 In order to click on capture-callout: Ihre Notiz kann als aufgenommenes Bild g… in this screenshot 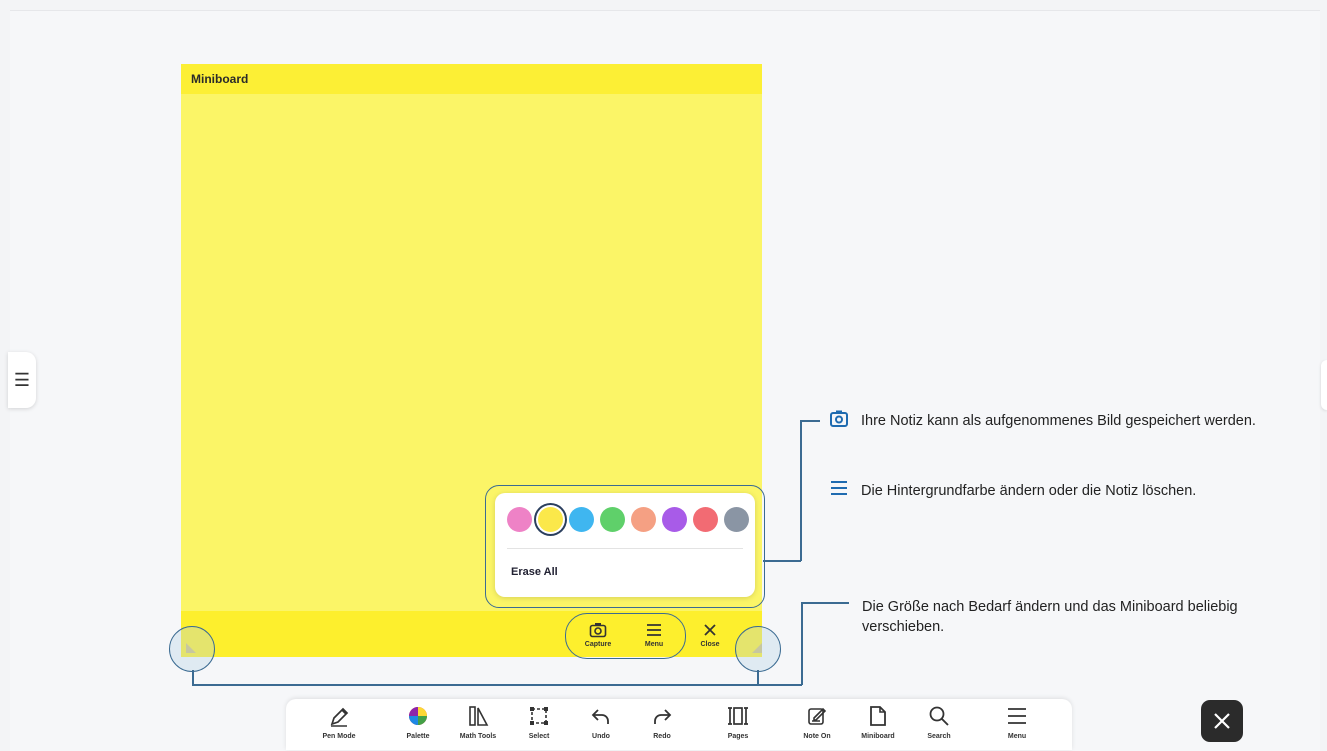, I will do `click(1058, 421)`.